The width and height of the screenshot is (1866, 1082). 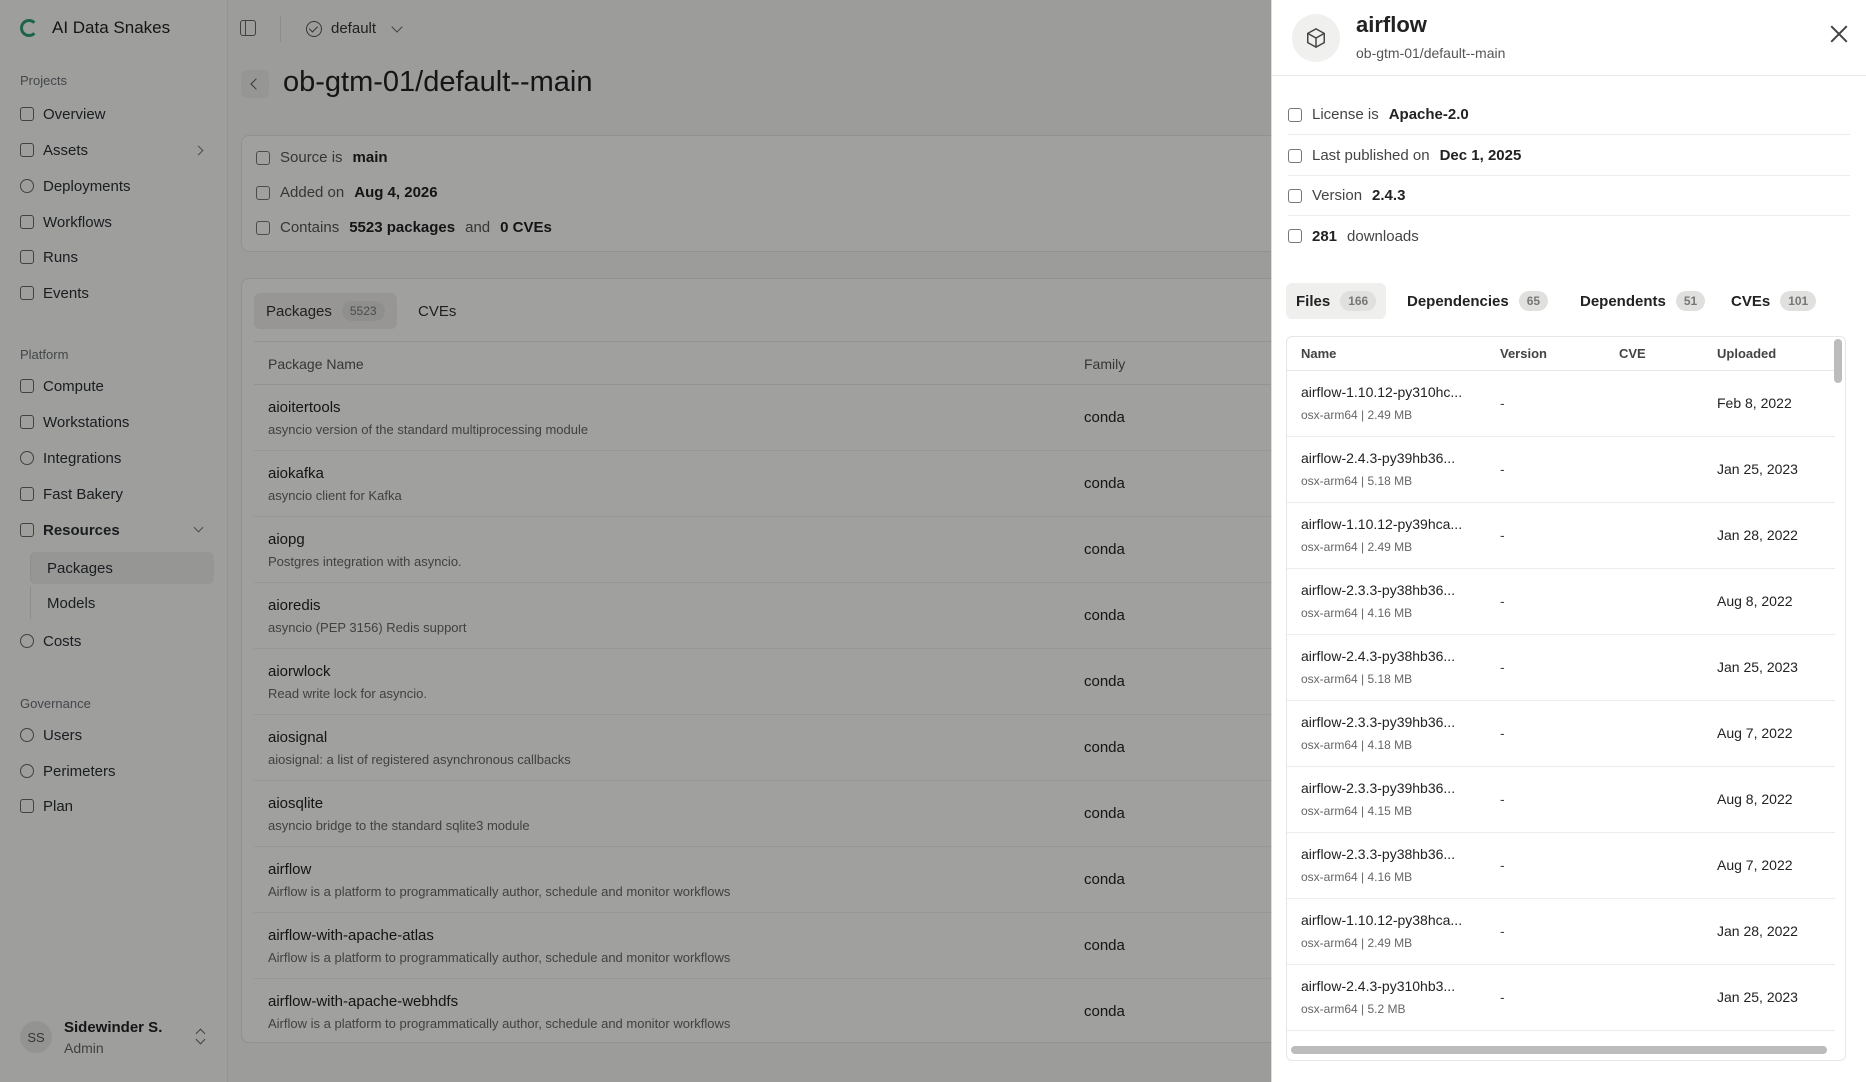 What do you see at coordinates (1559, 1050) in the screenshot?
I see `horizontal-scrollbar` at bounding box center [1559, 1050].